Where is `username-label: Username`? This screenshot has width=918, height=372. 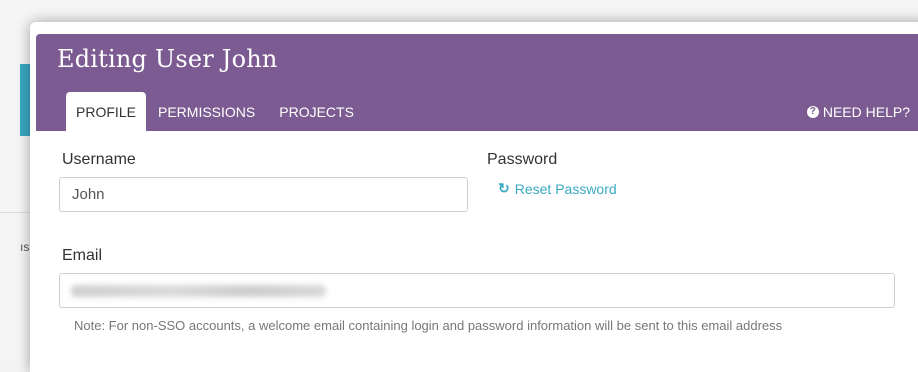 username-label: Username is located at coordinates (99, 159).